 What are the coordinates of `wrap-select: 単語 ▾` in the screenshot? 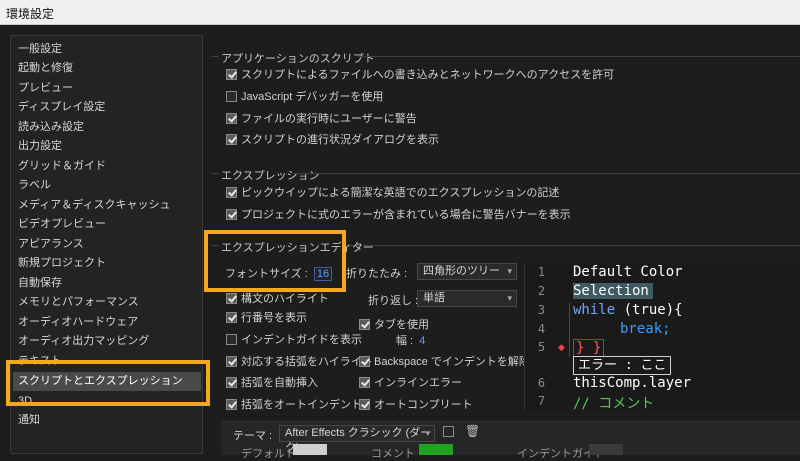 It's located at (467, 298).